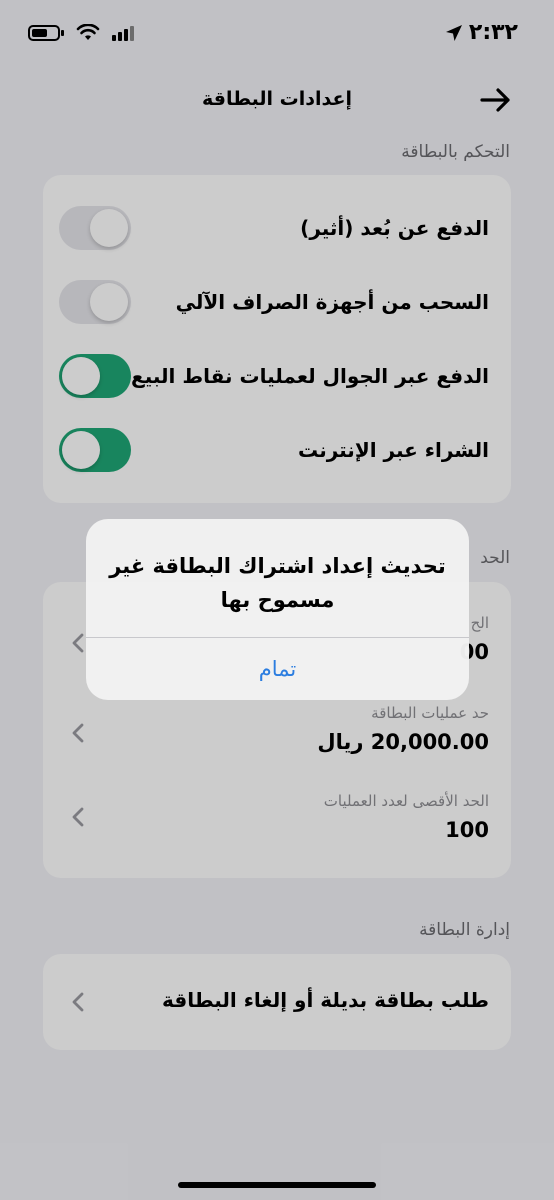 Image resolution: width=554 pixels, height=1200 pixels. I want to click on alert-title: تحديث إعداد اشتراك البطاقة غير مسموح بها, so click(277, 583).